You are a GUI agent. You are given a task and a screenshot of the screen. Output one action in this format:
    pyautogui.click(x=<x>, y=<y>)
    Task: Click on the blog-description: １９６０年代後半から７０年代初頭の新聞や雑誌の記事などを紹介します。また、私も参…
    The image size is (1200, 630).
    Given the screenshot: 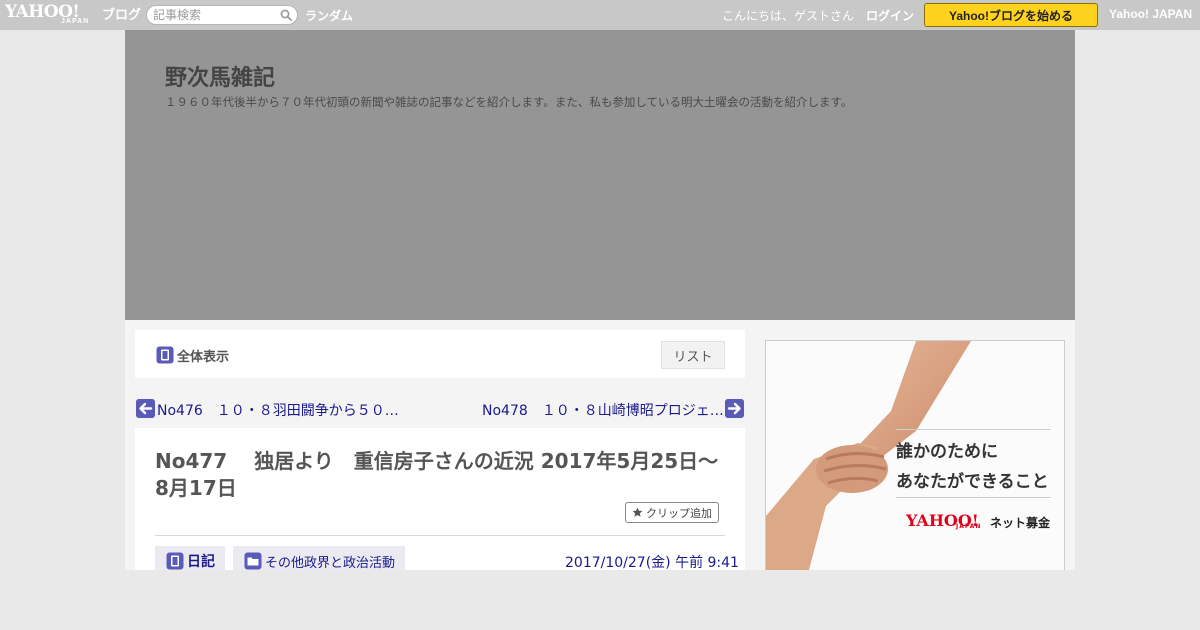 What is the action you would take?
    pyautogui.click(x=509, y=102)
    